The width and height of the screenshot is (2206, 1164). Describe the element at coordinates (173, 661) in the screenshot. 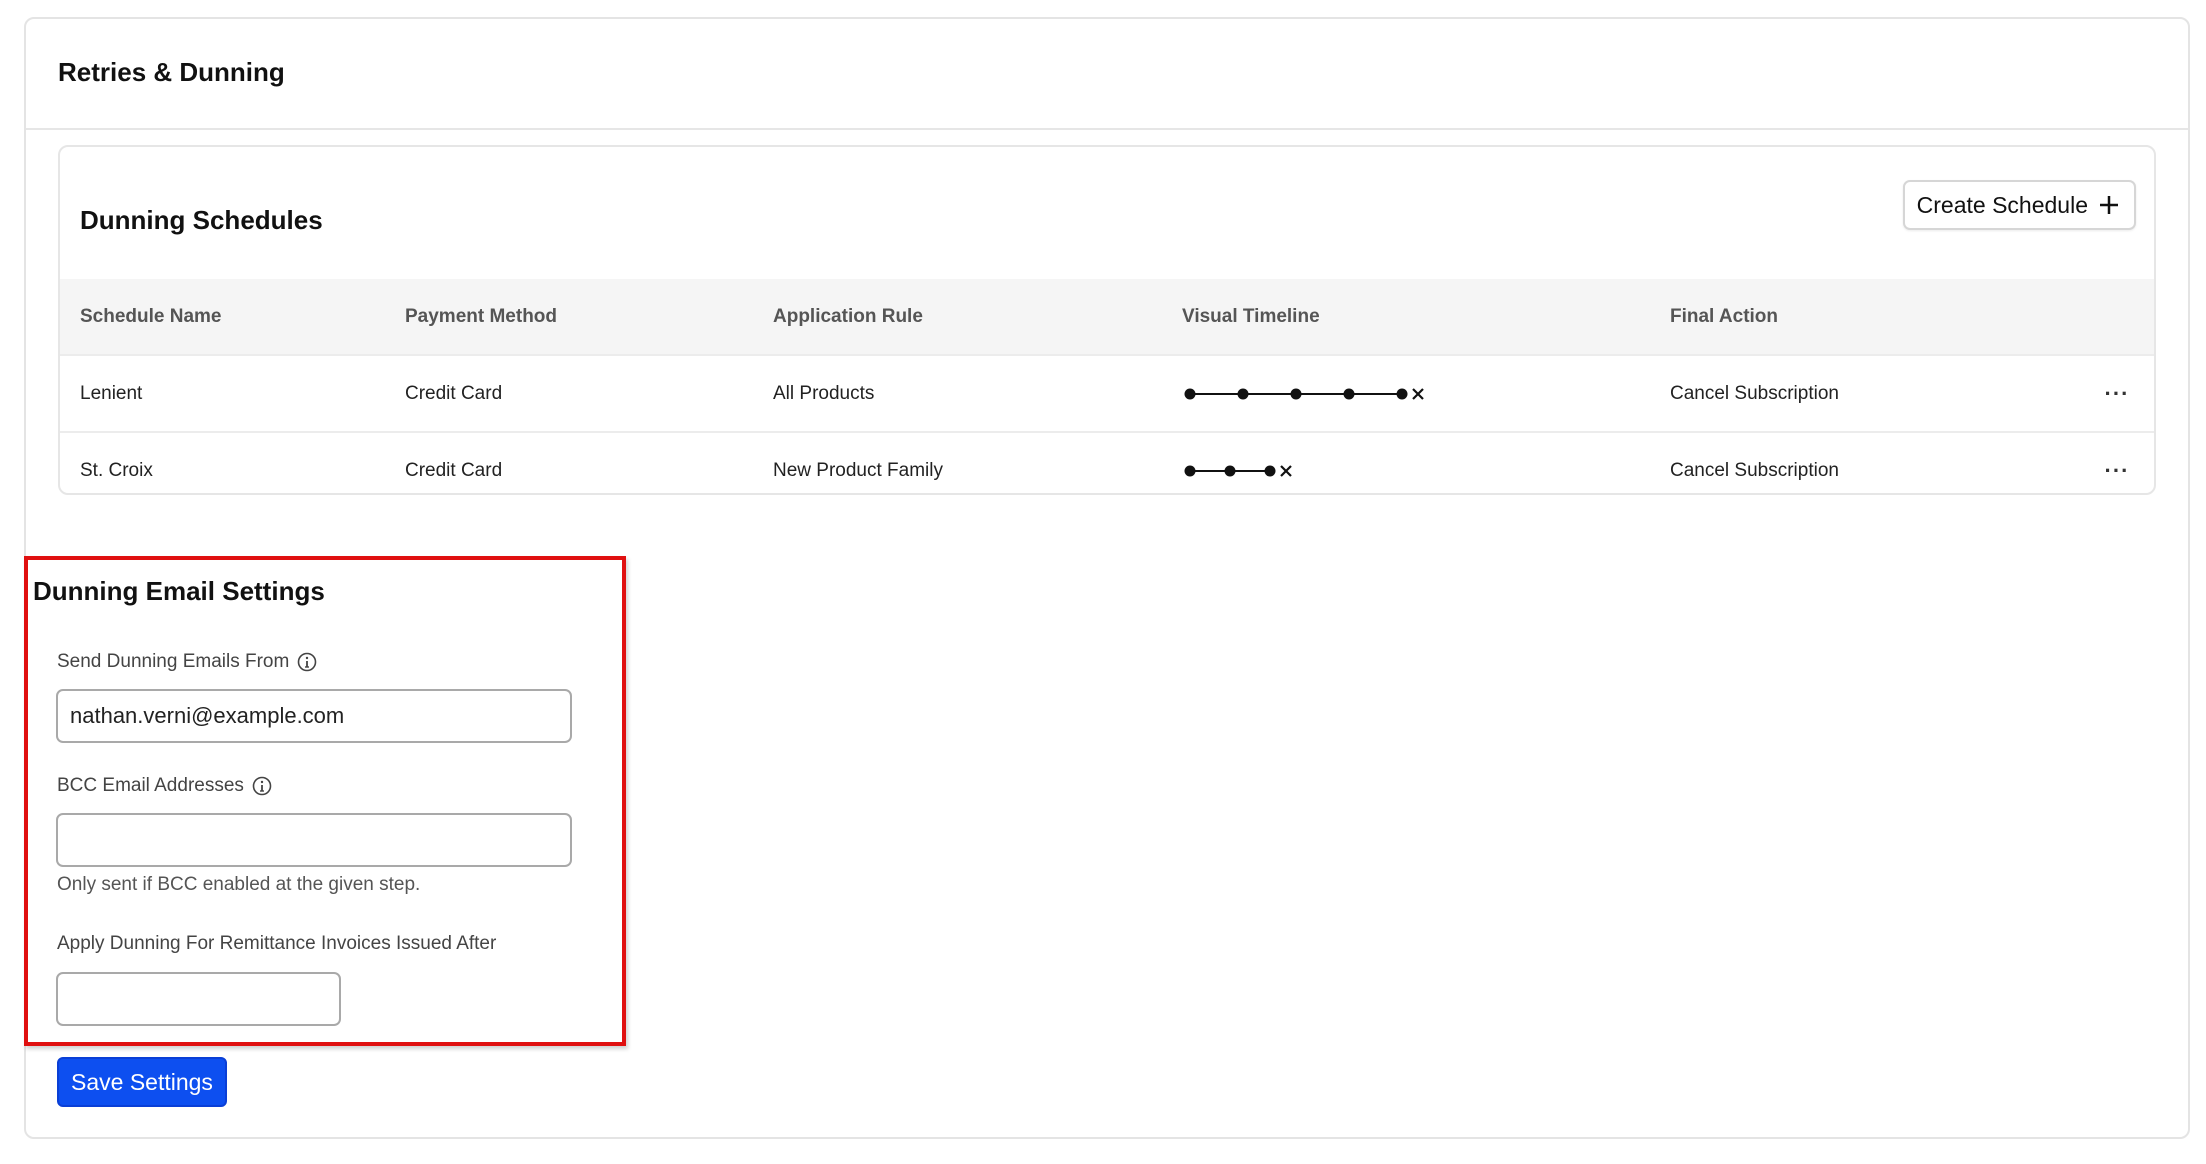

I see `from-email-label-text: Send Dunning Emails From` at that location.